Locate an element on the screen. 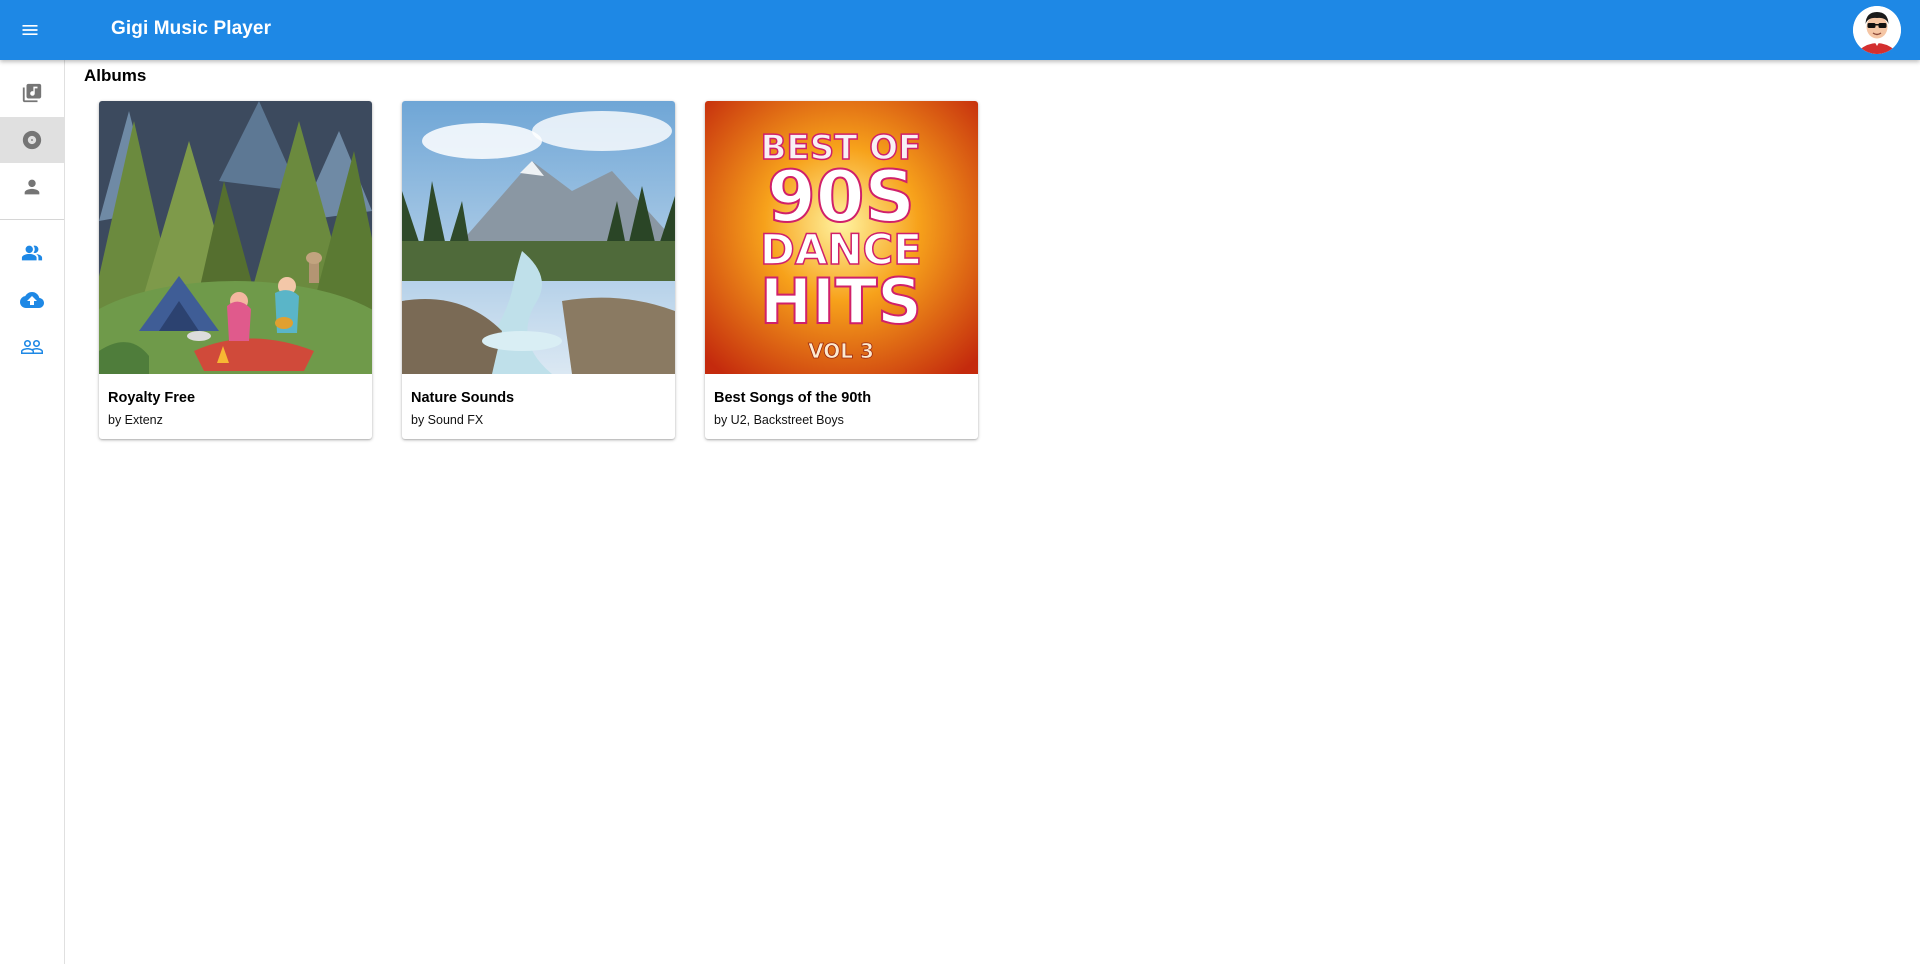  svg-text: VOL 3 is located at coordinates (841, 351).